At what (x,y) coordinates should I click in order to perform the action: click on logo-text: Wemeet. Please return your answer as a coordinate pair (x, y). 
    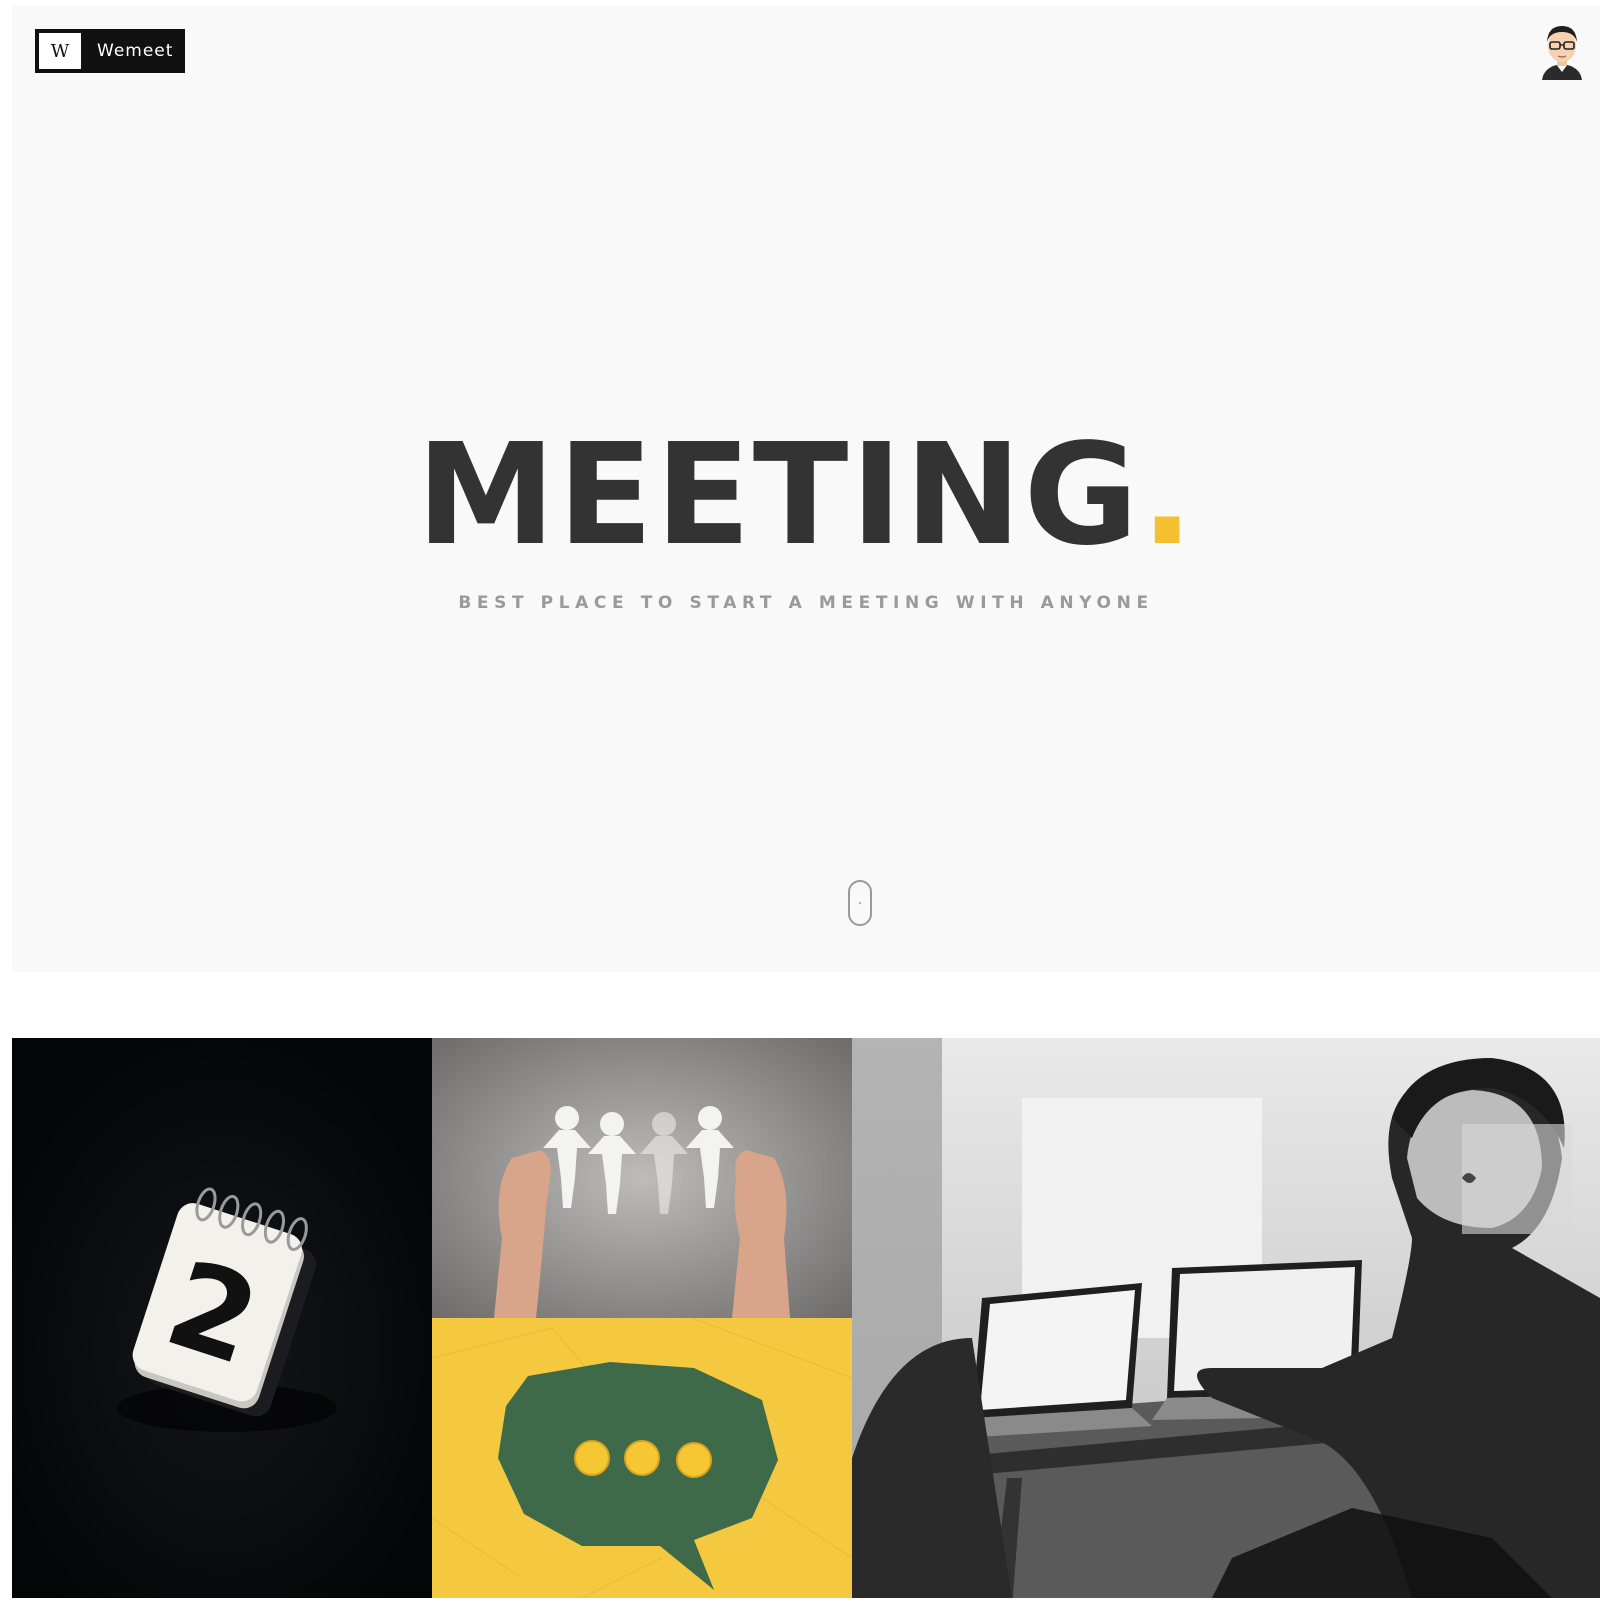
    Looking at the image, I should click on (135, 51).